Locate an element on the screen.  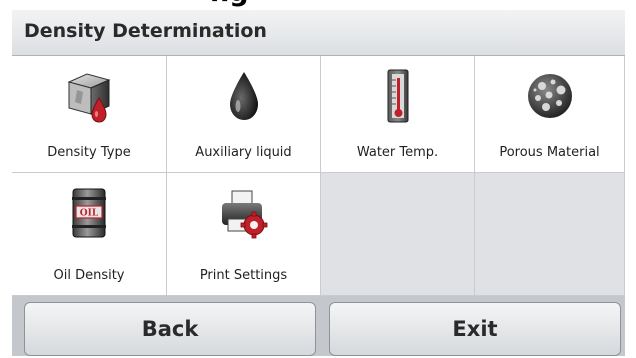
menu-item-label: Oil Density is located at coordinates (89, 275).